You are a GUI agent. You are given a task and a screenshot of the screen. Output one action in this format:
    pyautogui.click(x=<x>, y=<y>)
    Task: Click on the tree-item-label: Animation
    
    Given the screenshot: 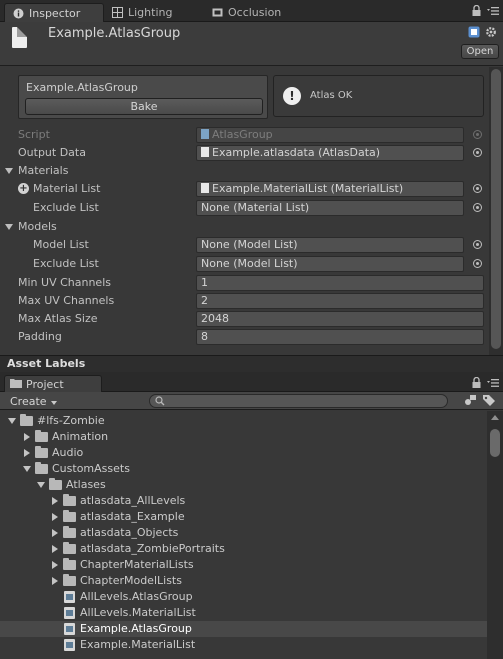 What is the action you would take?
    pyautogui.click(x=80, y=436)
    